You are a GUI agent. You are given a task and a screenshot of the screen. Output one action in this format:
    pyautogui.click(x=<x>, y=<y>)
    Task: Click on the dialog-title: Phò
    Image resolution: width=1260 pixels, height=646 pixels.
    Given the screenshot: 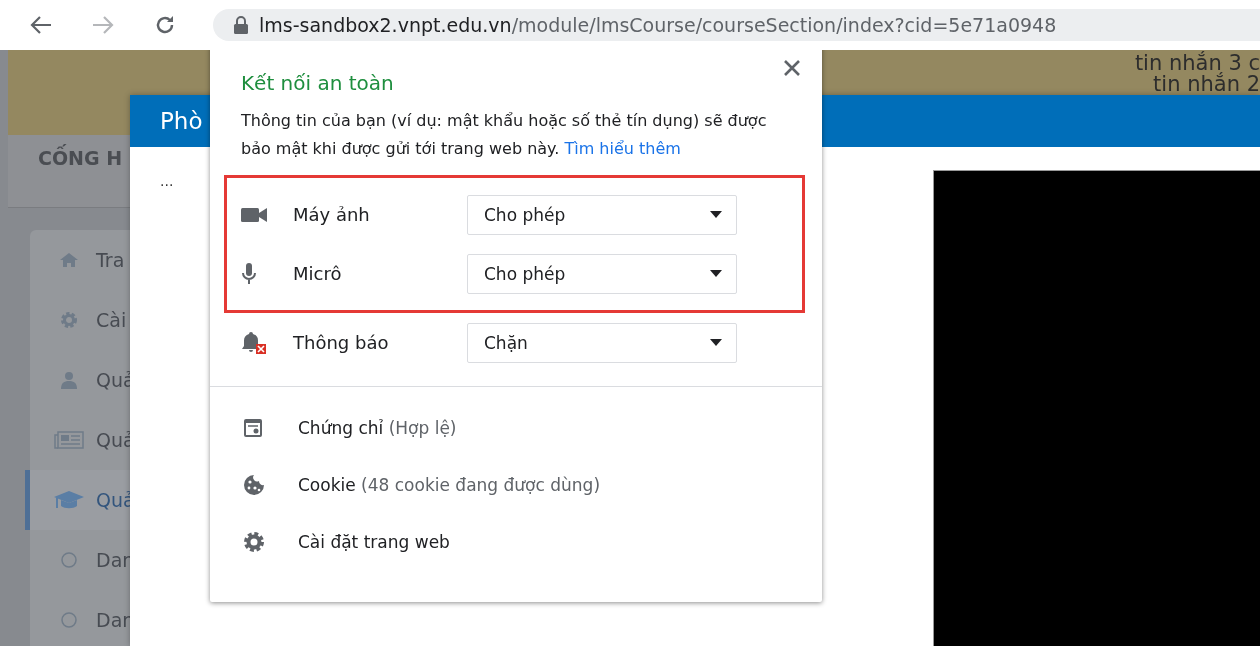 What is the action you would take?
    pyautogui.click(x=181, y=121)
    